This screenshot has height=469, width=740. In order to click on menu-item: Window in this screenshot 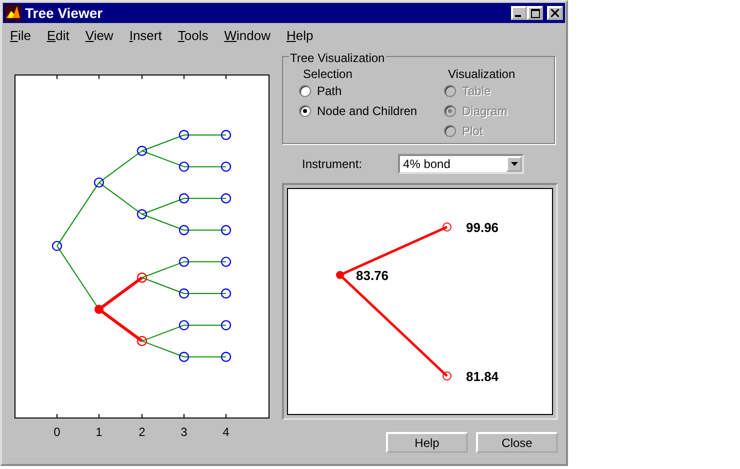, I will do `click(247, 36)`.